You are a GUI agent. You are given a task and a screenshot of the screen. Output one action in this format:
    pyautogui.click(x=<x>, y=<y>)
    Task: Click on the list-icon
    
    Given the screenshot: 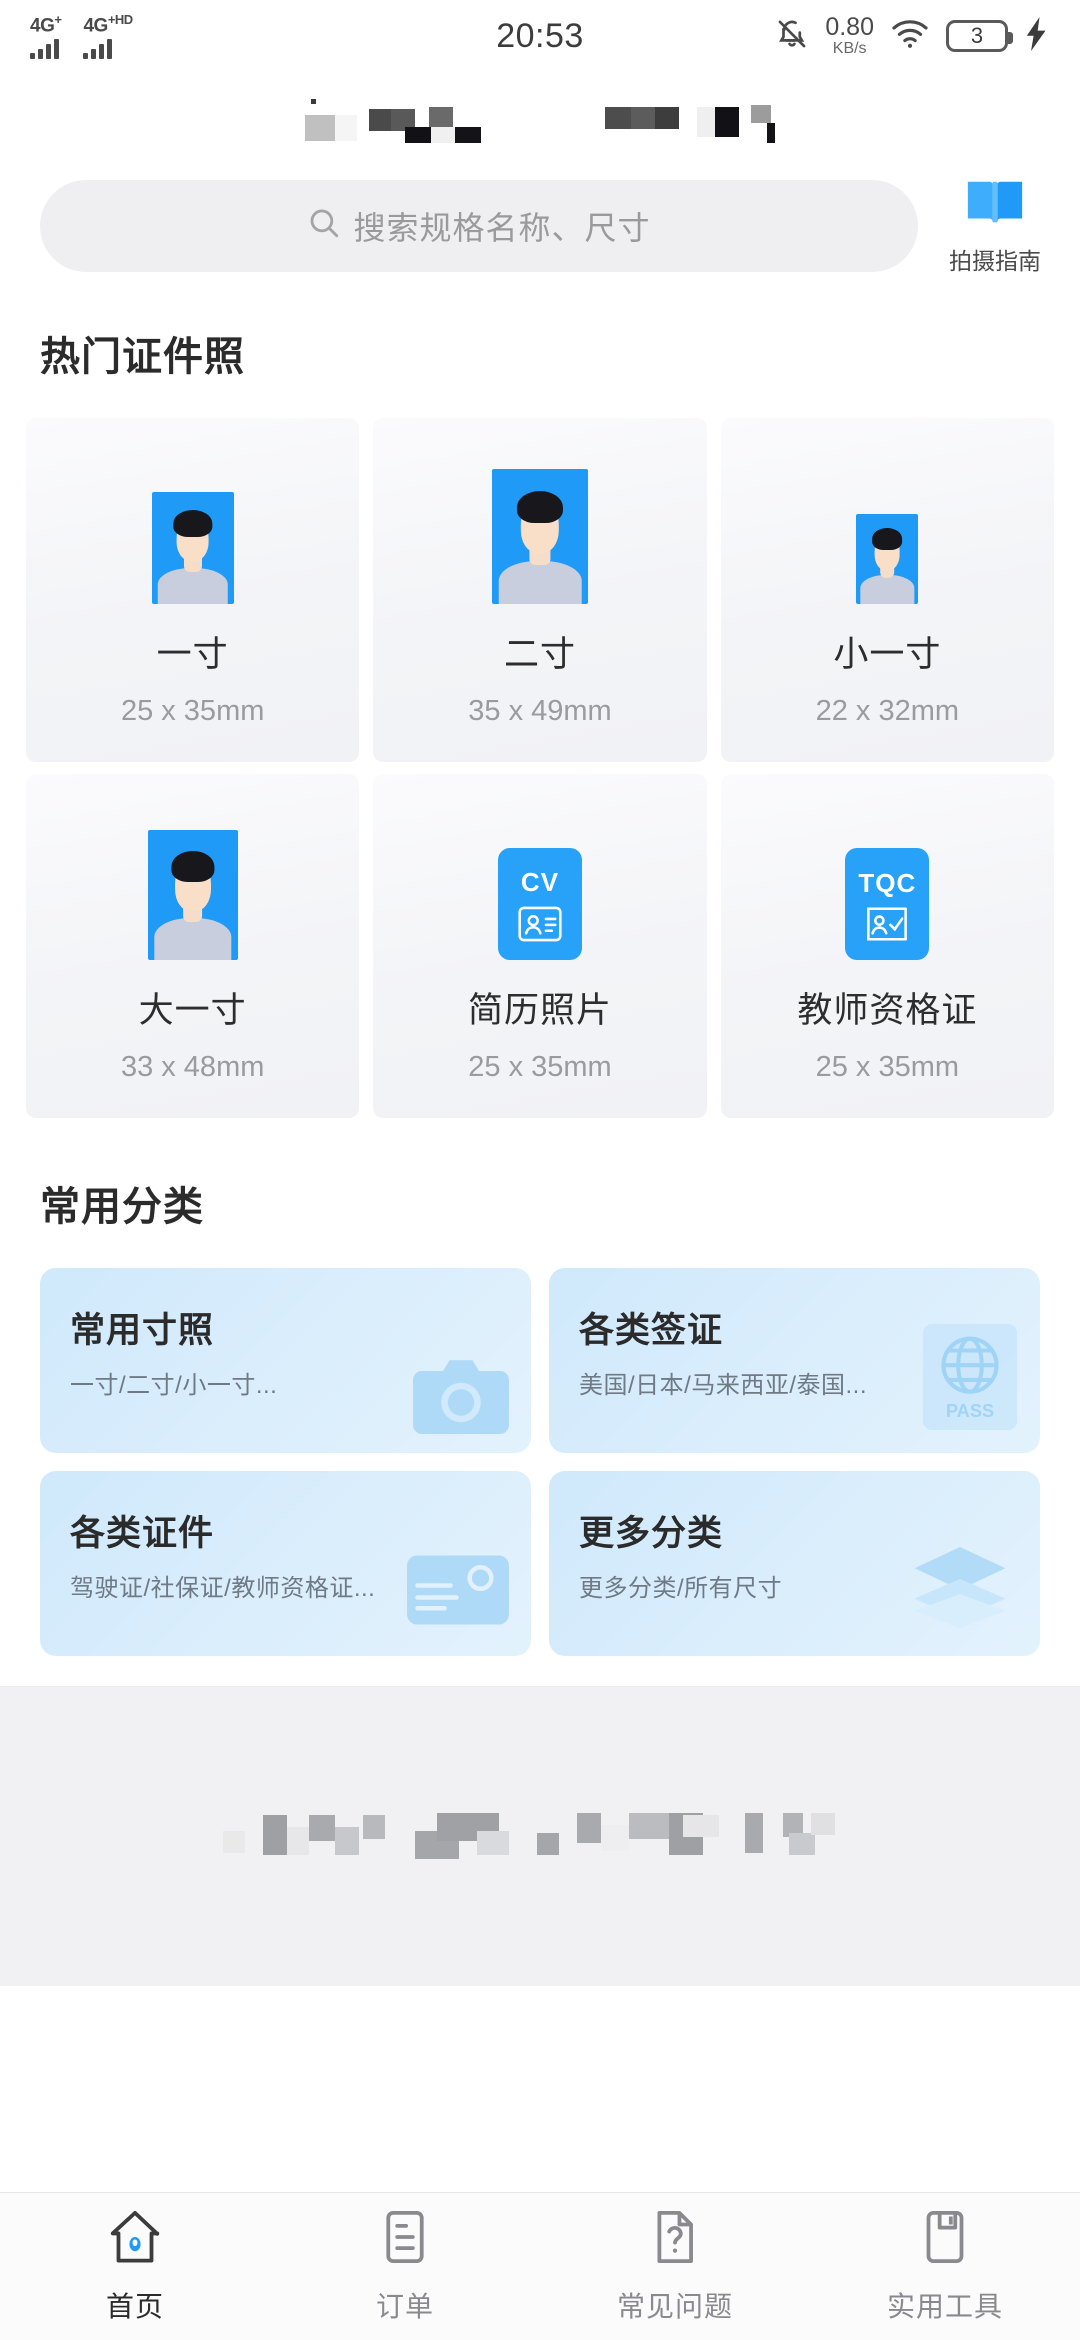 What is the action you would take?
    pyautogui.click(x=405, y=2239)
    